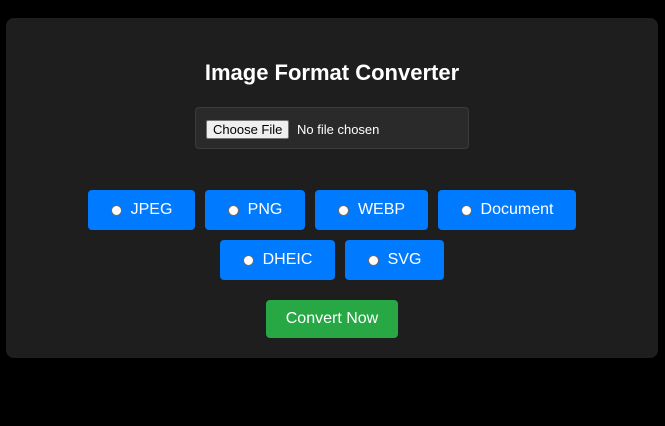 The height and width of the screenshot is (426, 665). What do you see at coordinates (338, 129) in the screenshot?
I see `file-status-text: No file chosen` at bounding box center [338, 129].